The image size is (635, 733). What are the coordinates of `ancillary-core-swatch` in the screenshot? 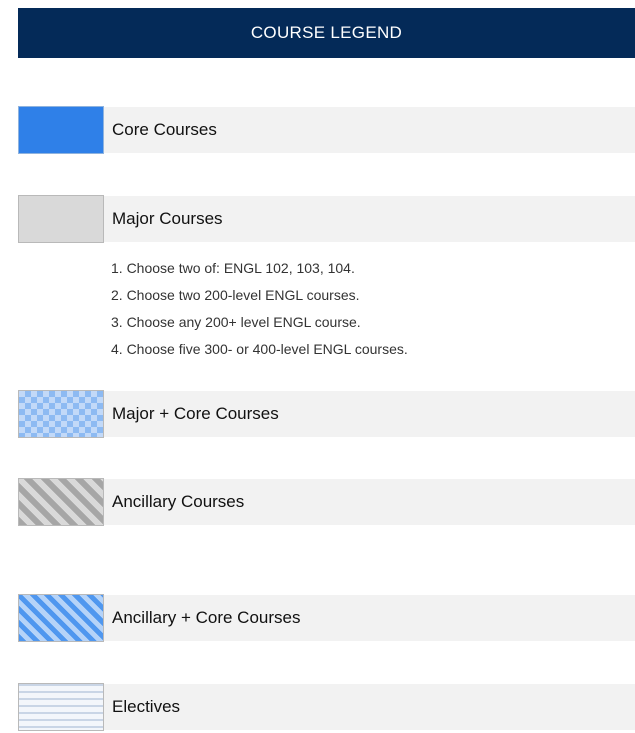 It's located at (61, 618).